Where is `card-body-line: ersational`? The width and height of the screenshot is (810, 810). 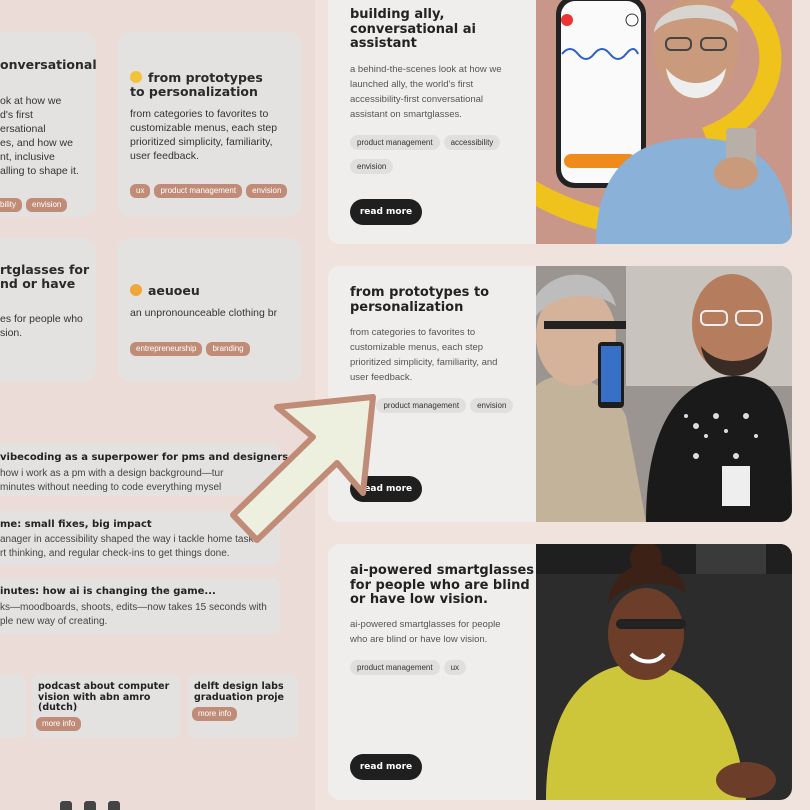
card-body-line: ersational is located at coordinates (23, 129).